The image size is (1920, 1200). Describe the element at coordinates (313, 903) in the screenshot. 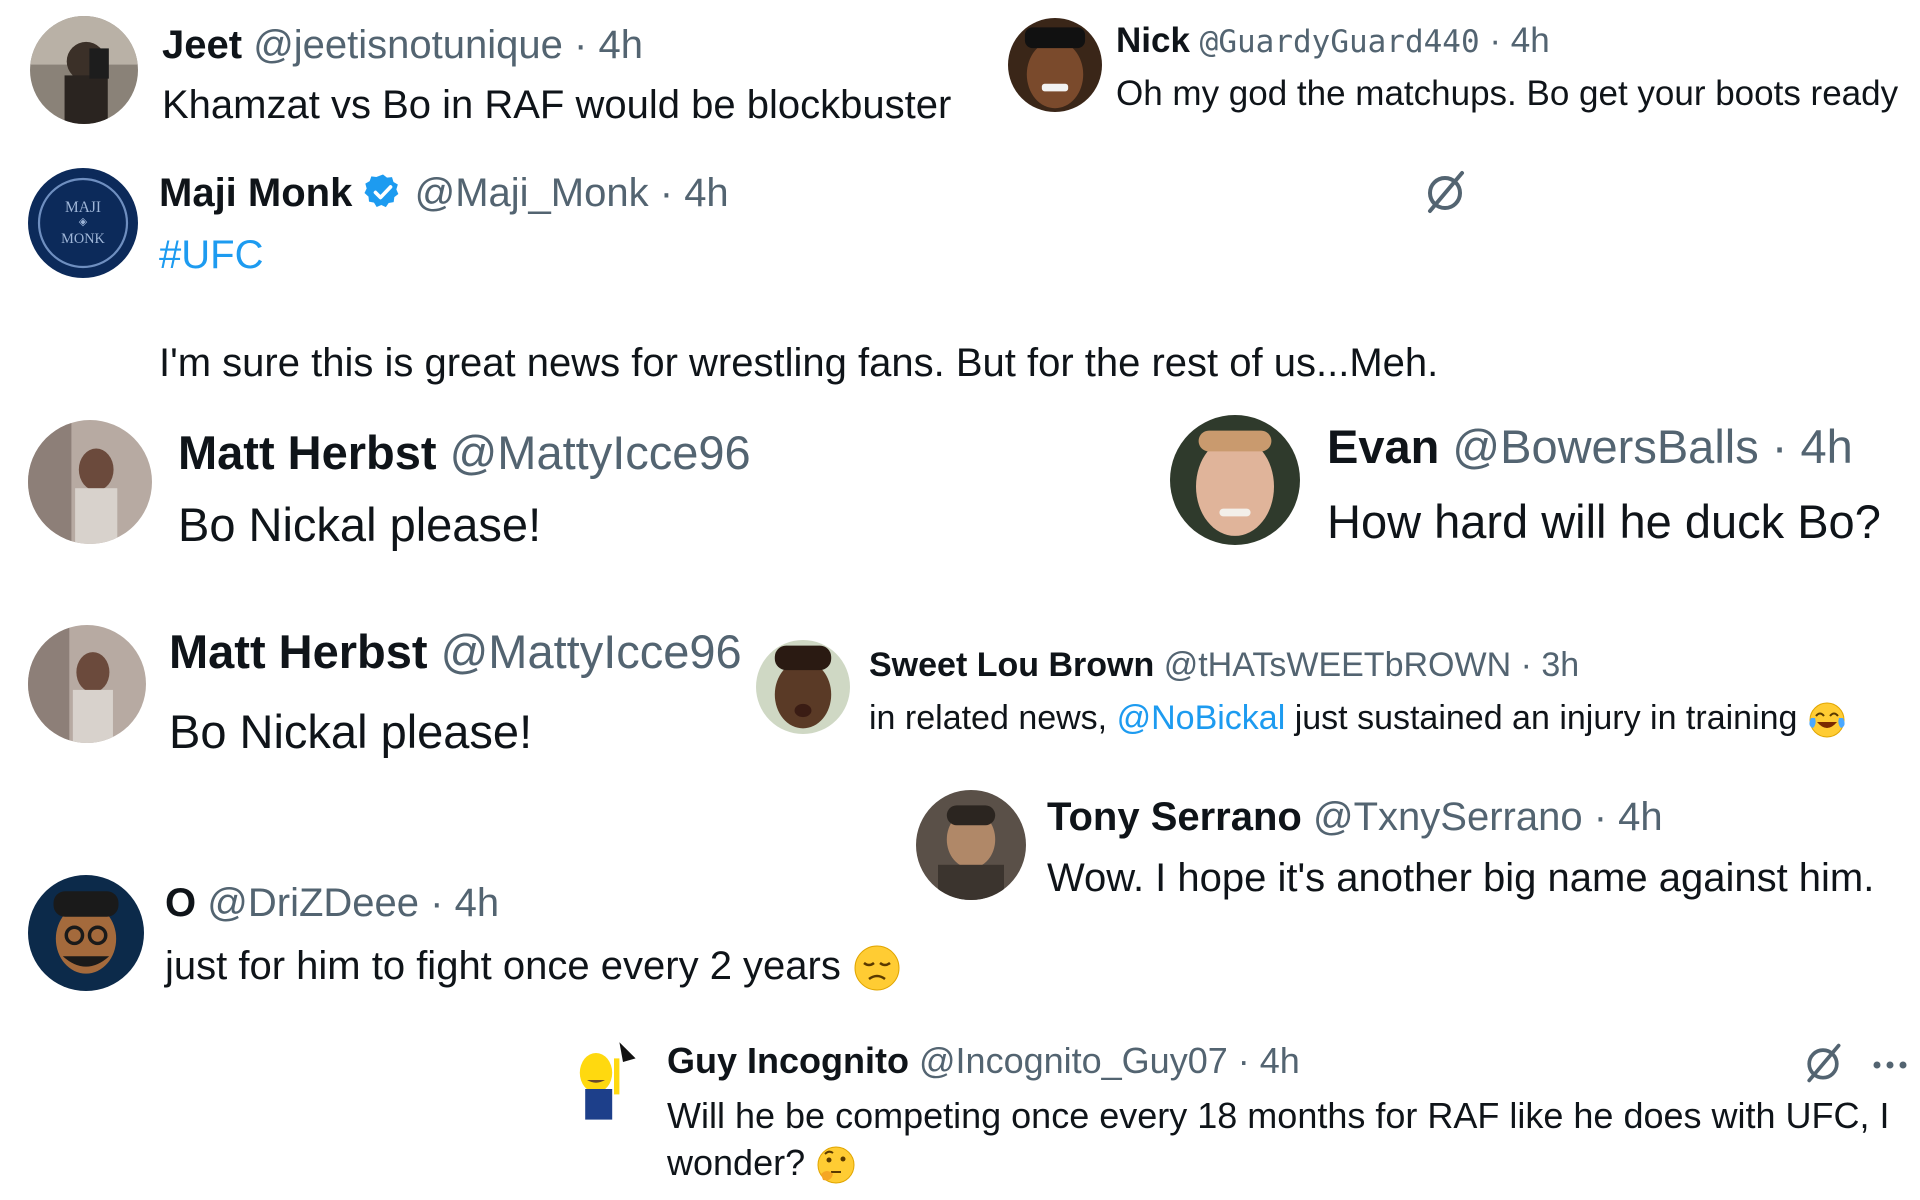

I see `author-handle: @DriZDeee` at that location.